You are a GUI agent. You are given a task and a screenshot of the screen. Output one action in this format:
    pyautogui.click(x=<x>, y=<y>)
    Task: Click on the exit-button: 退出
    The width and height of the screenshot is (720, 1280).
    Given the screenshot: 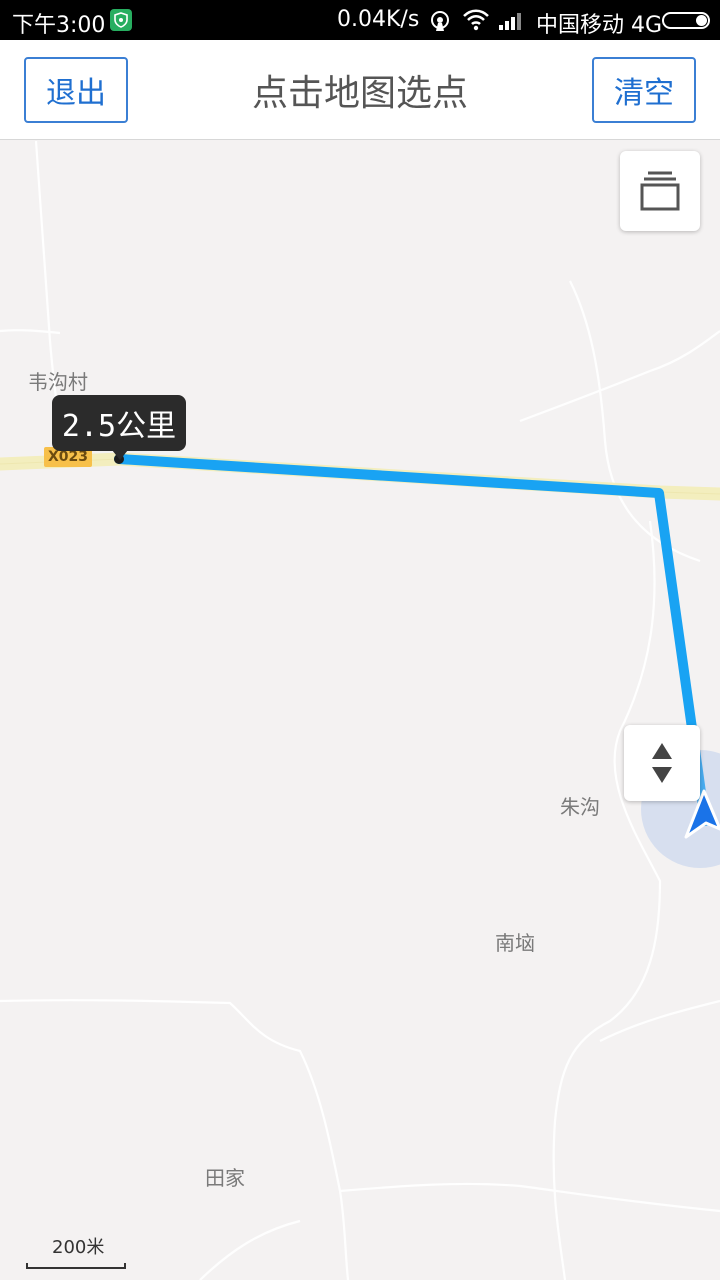 What is the action you would take?
    pyautogui.click(x=76, y=90)
    